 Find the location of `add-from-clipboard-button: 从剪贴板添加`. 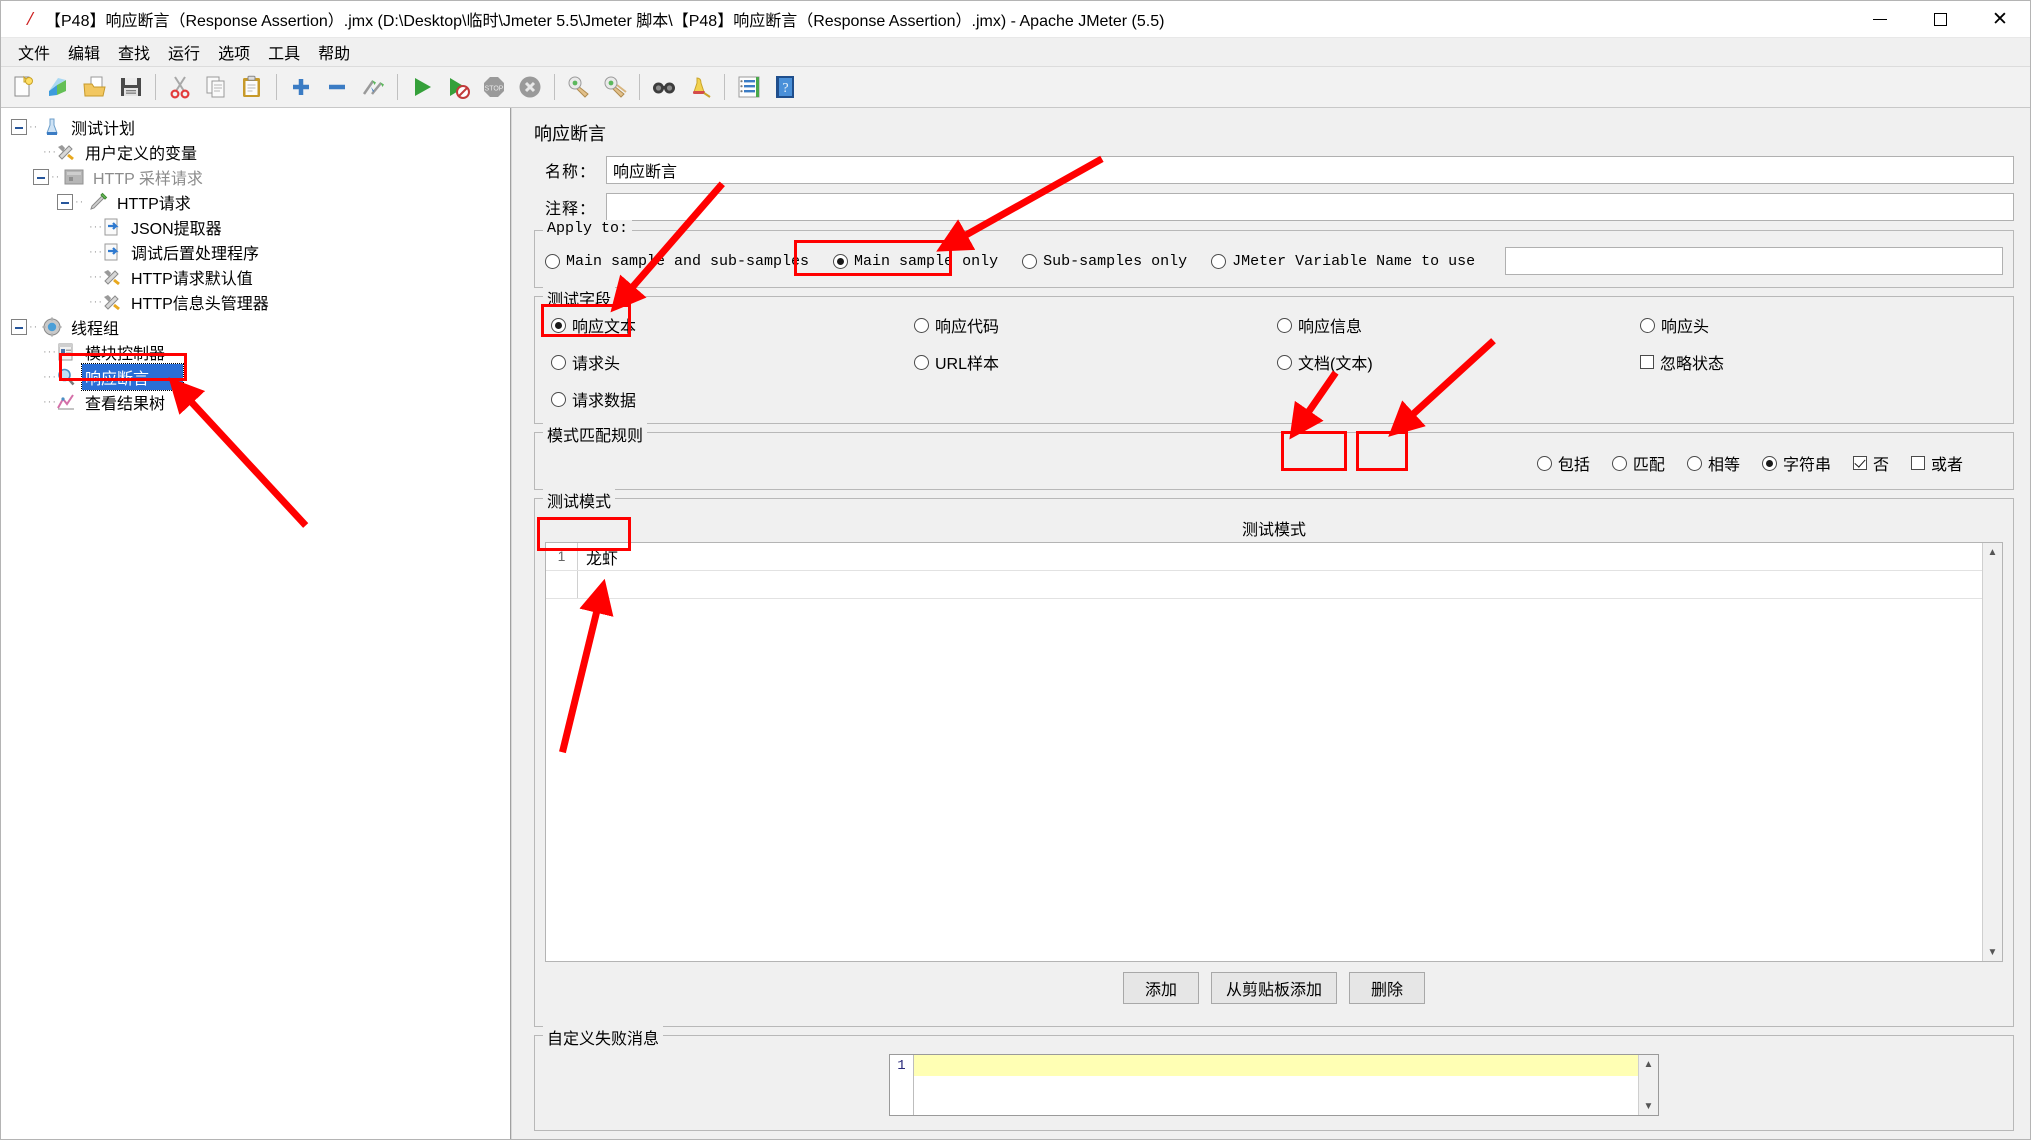

add-from-clipboard-button: 从剪贴板添加 is located at coordinates (1273, 988).